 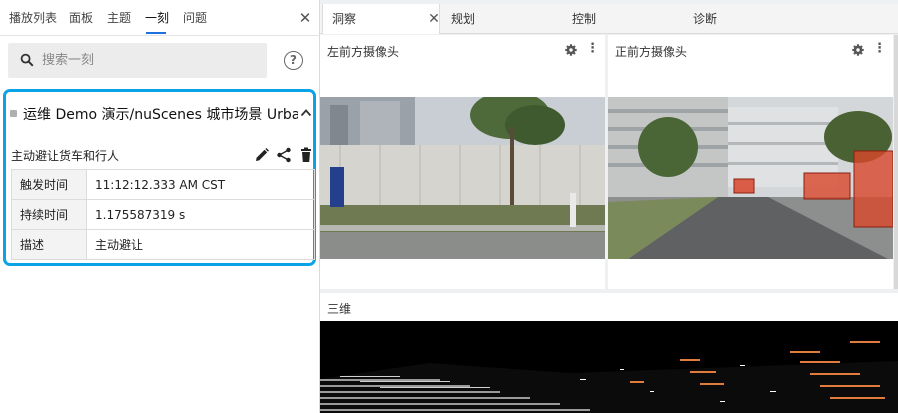 I want to click on event-name: 主动避让货车和行人, so click(x=65, y=156).